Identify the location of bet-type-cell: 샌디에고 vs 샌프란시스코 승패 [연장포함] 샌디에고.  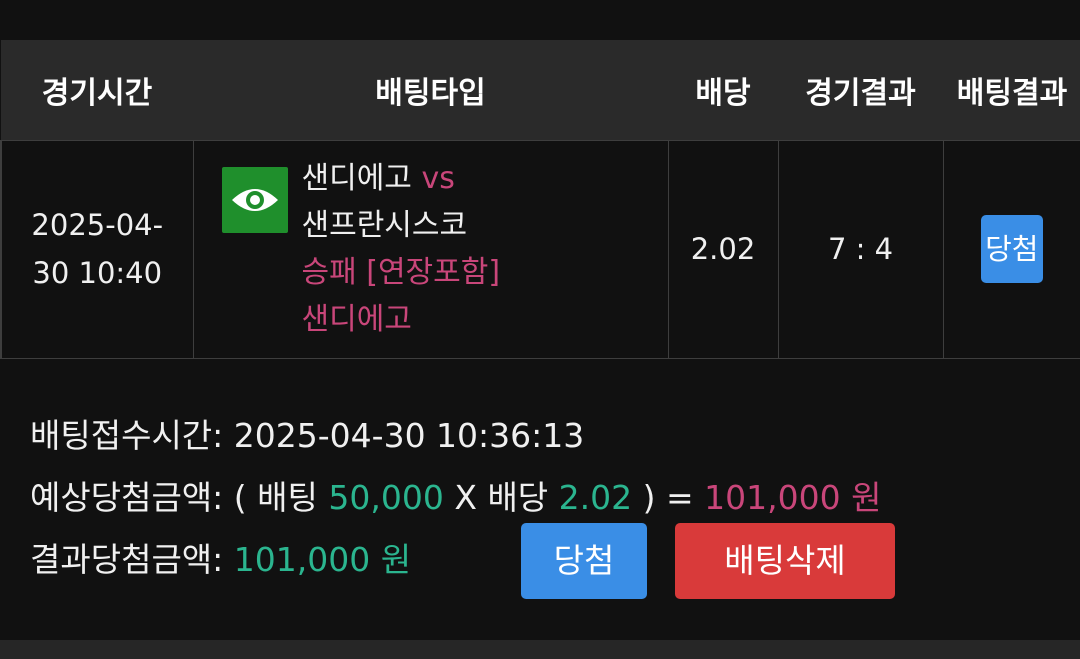
(430, 249).